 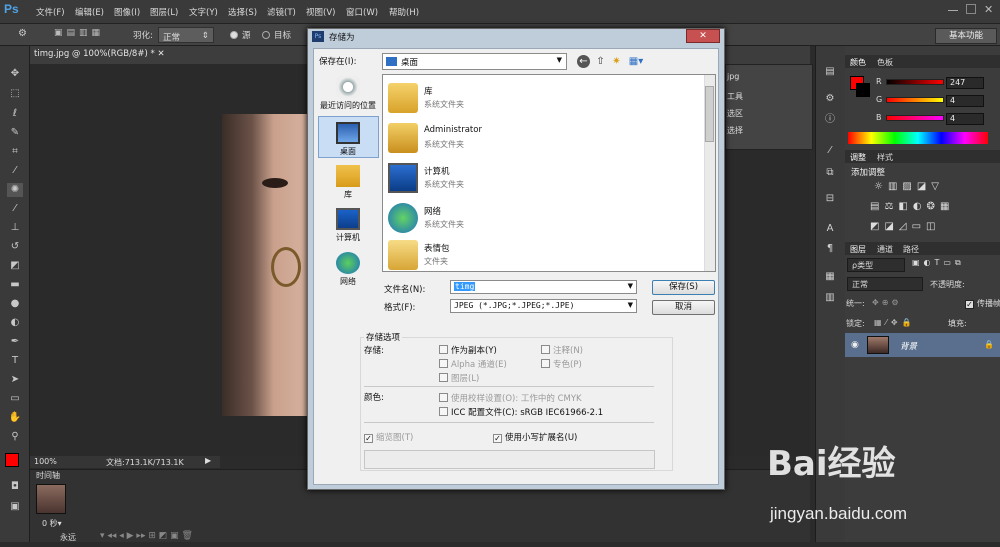 I want to click on dodge-tool-icon: ◐, so click(x=15, y=323).